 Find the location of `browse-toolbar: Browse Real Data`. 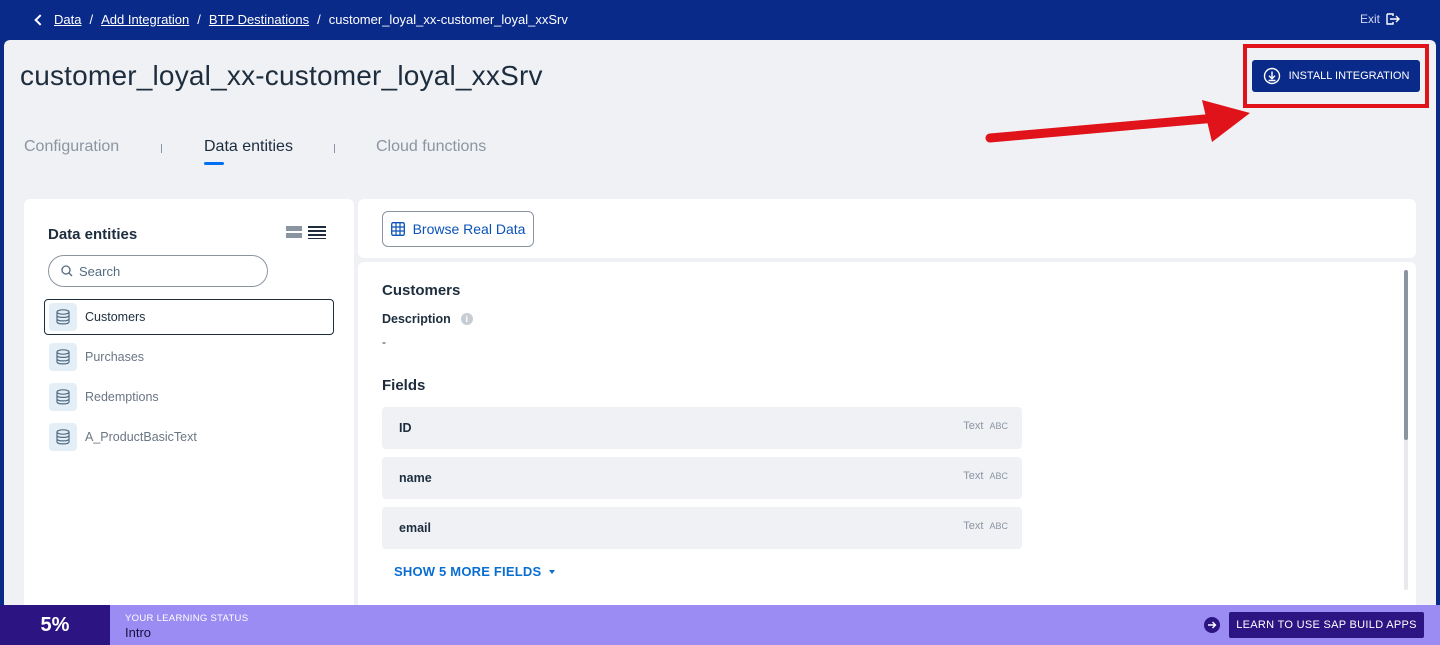

browse-toolbar: Browse Real Data is located at coordinates (887, 228).